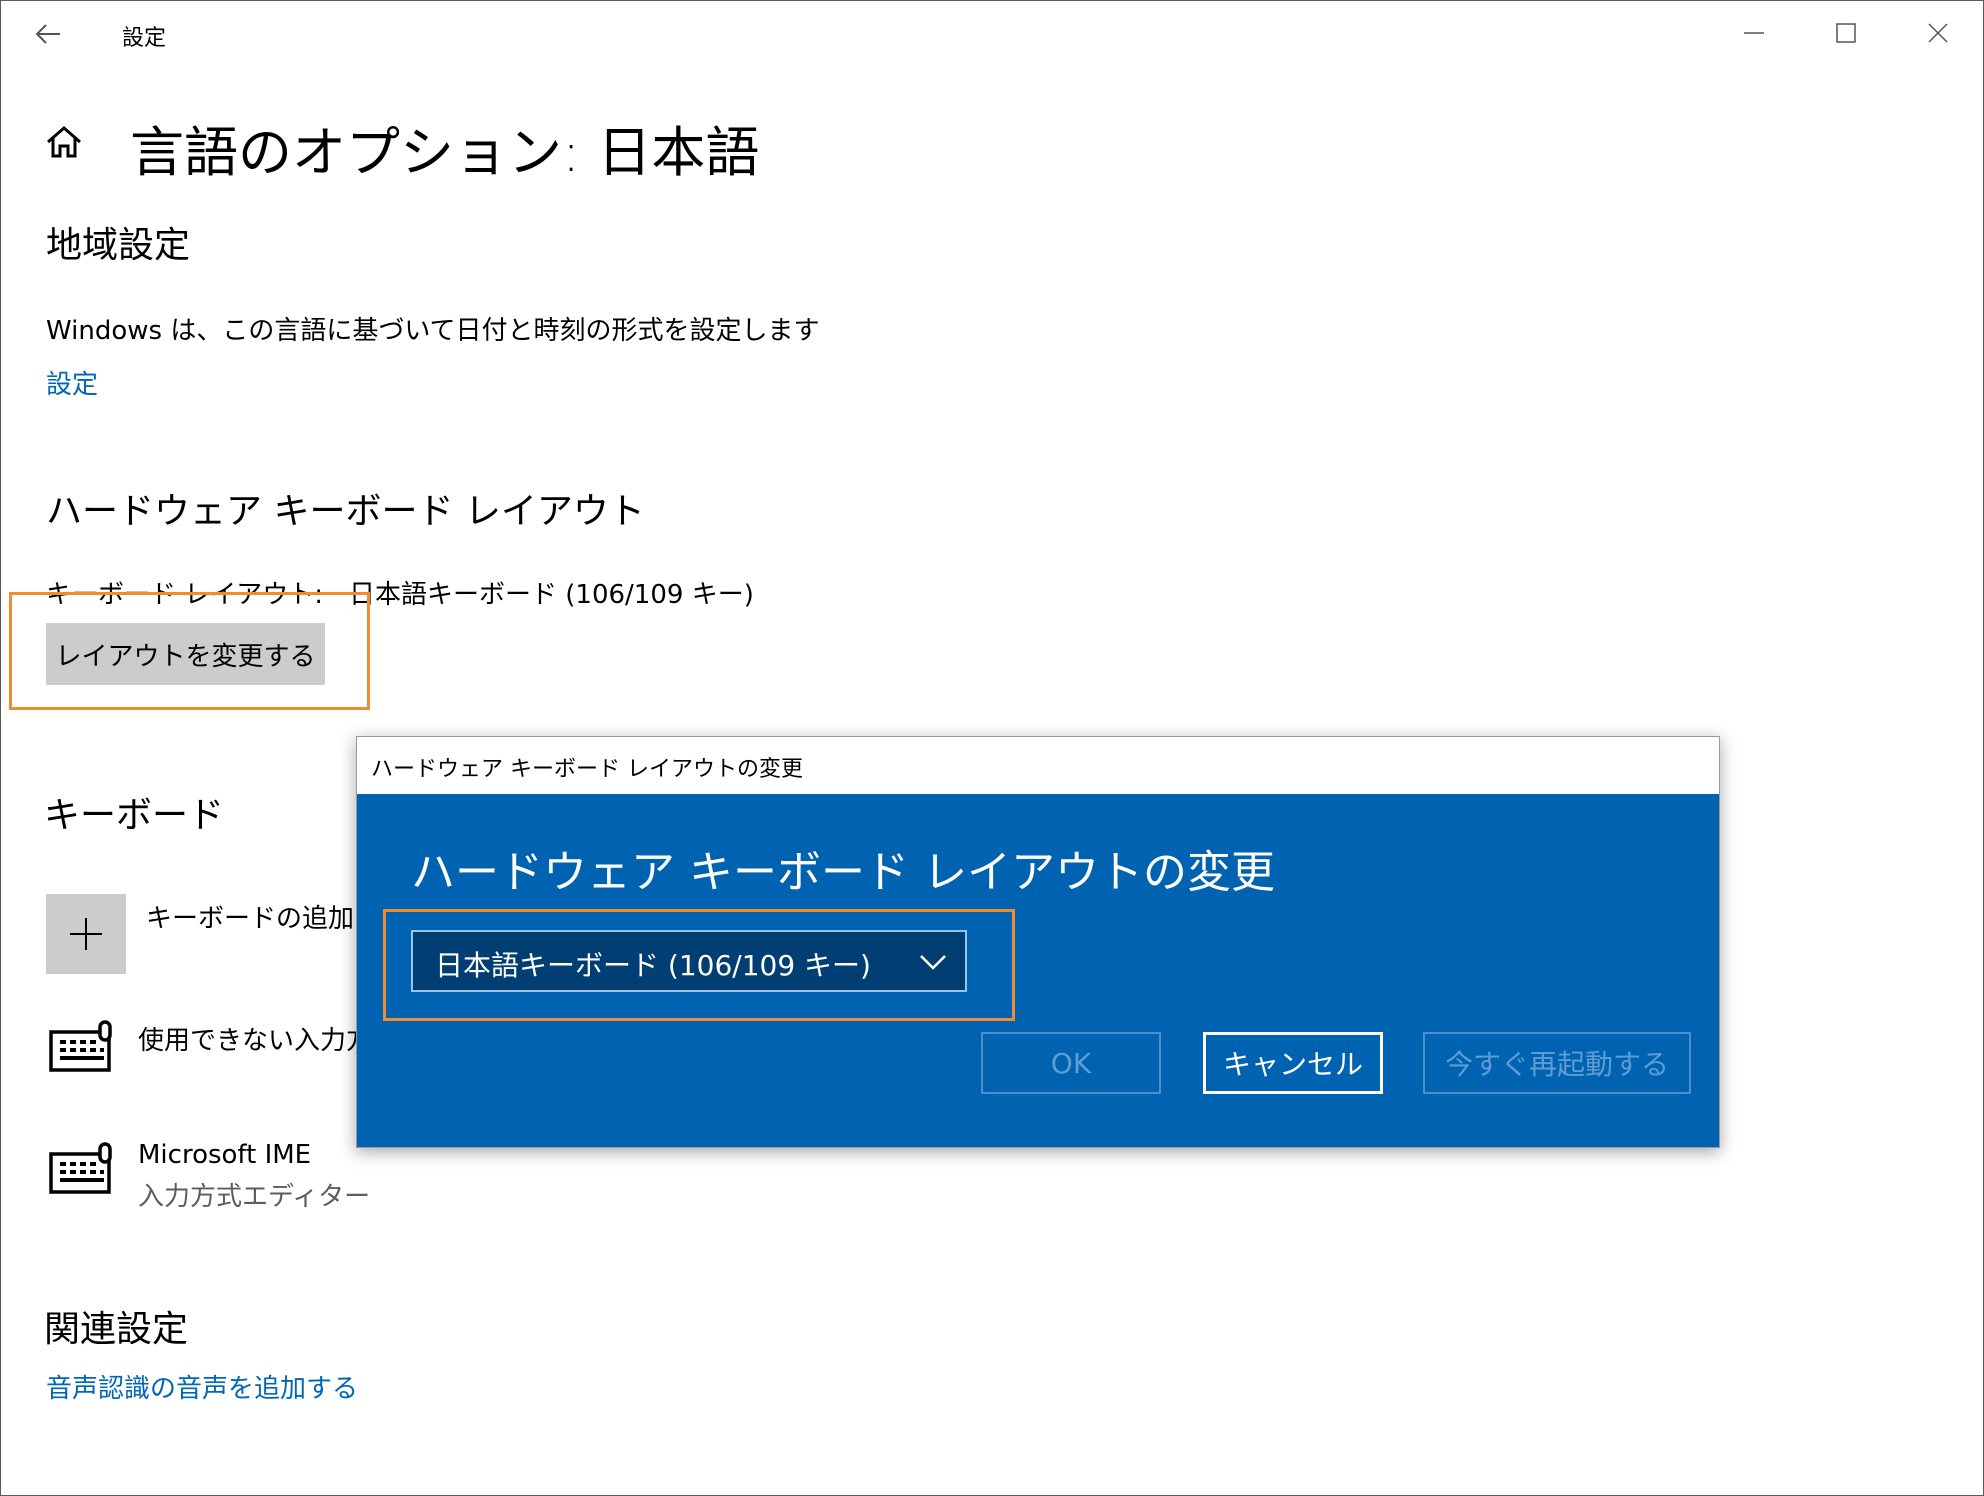 The height and width of the screenshot is (1496, 1984). Describe the element at coordinates (254, 1197) in the screenshot. I see `keyboard-item-subtitle: 入力方式エディター` at that location.